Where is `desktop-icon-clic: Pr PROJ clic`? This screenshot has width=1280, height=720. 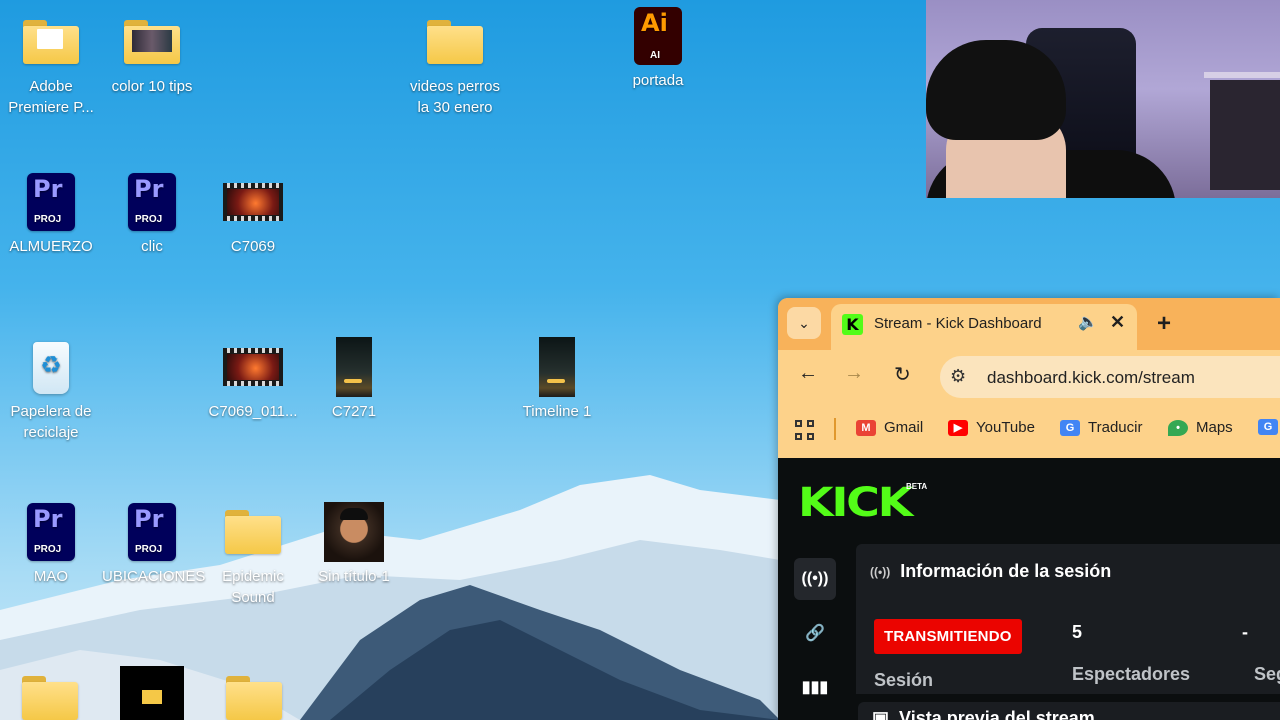 desktop-icon-clic: Pr PROJ clic is located at coordinates (152, 214).